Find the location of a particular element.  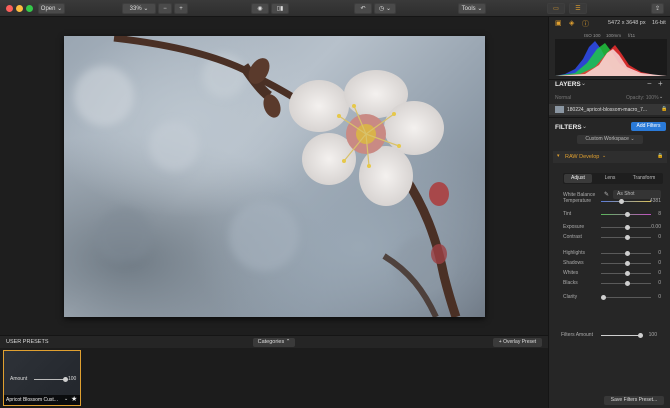

slider-label: Highlights is located at coordinates (574, 253).